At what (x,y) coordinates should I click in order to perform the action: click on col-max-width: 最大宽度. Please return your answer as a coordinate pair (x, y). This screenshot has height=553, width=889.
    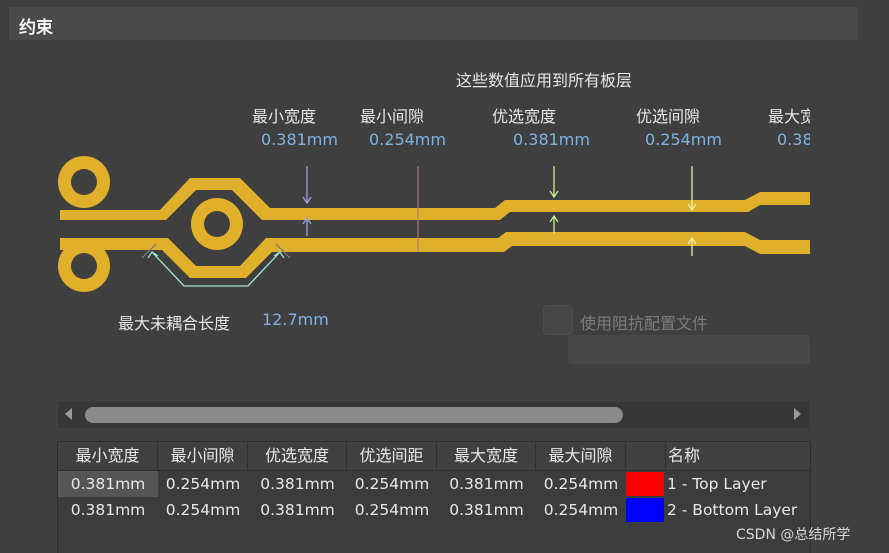
    Looking at the image, I should click on (486, 456).